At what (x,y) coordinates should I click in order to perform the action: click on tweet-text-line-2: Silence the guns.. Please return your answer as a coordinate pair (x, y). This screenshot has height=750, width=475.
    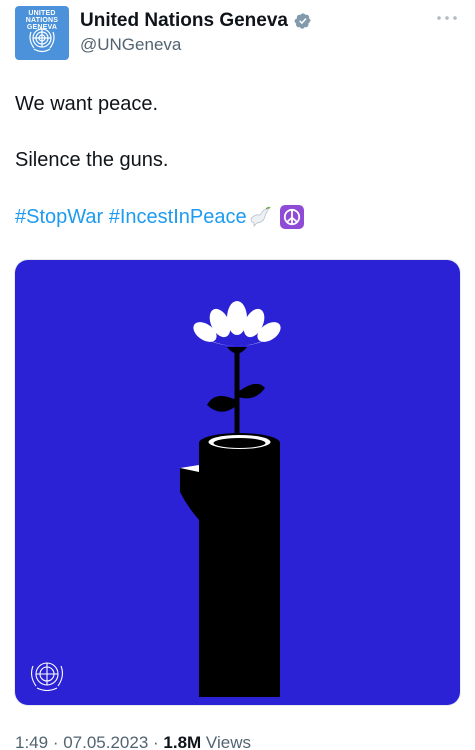
    Looking at the image, I should click on (92, 160).